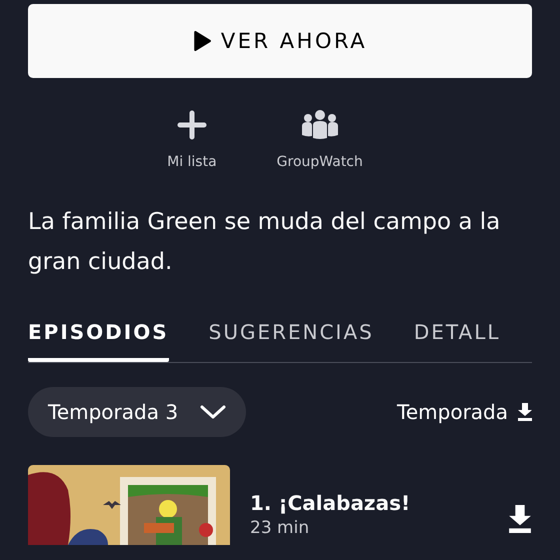  I want to click on tab: DETALL, so click(457, 338).